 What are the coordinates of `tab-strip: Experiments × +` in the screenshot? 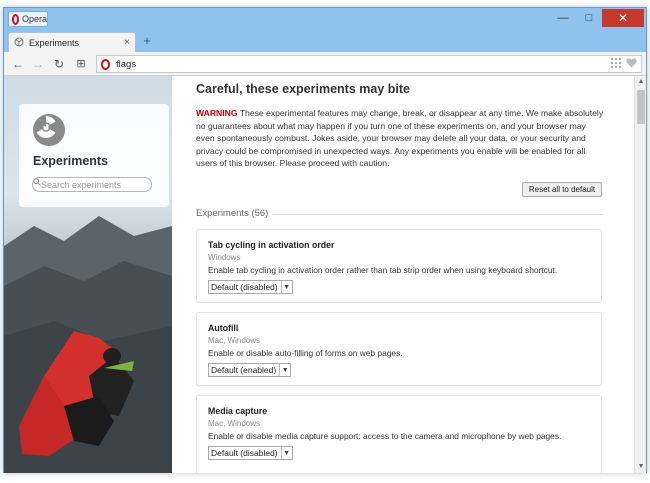 It's located at (325, 41).